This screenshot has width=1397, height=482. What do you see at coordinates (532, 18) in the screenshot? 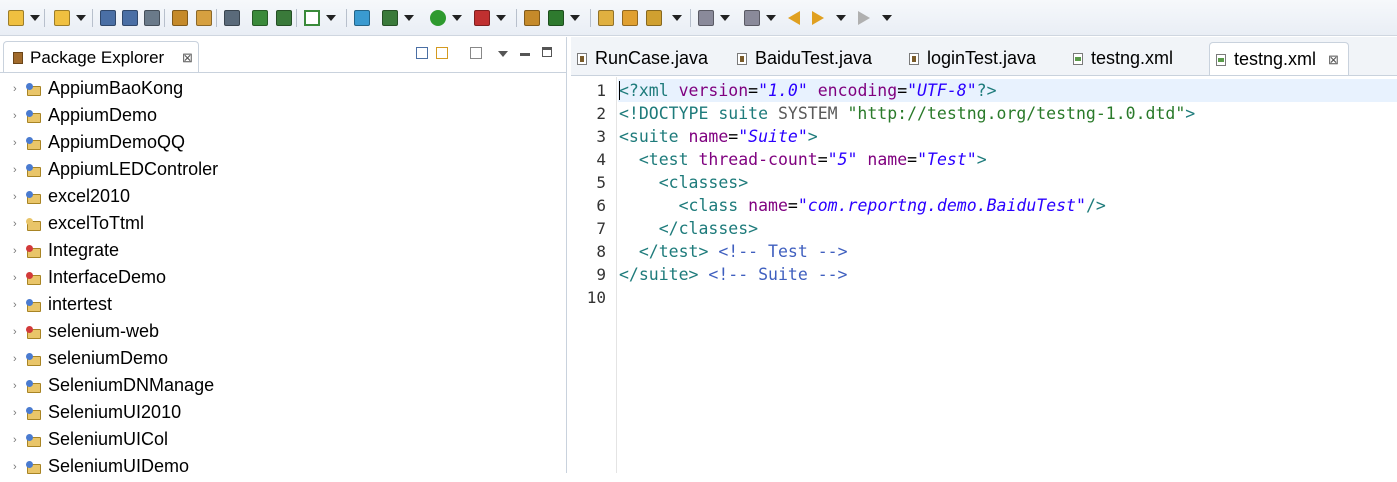
I see `new-java-package-icon` at bounding box center [532, 18].